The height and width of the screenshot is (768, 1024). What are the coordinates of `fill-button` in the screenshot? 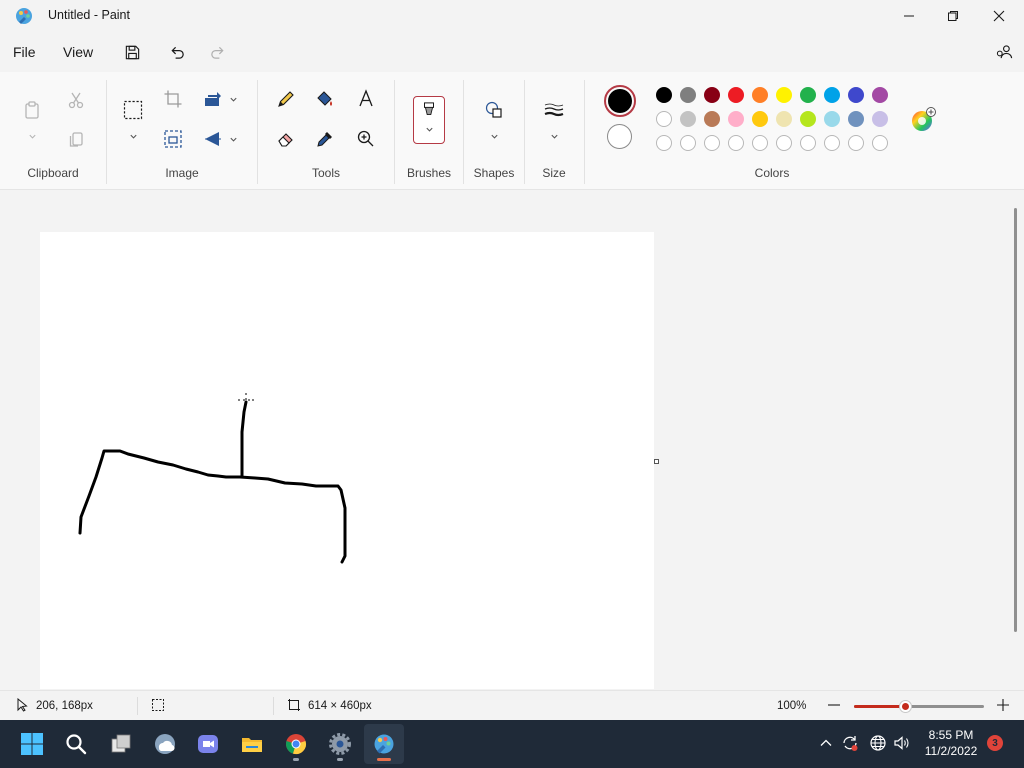 It's located at (325, 99).